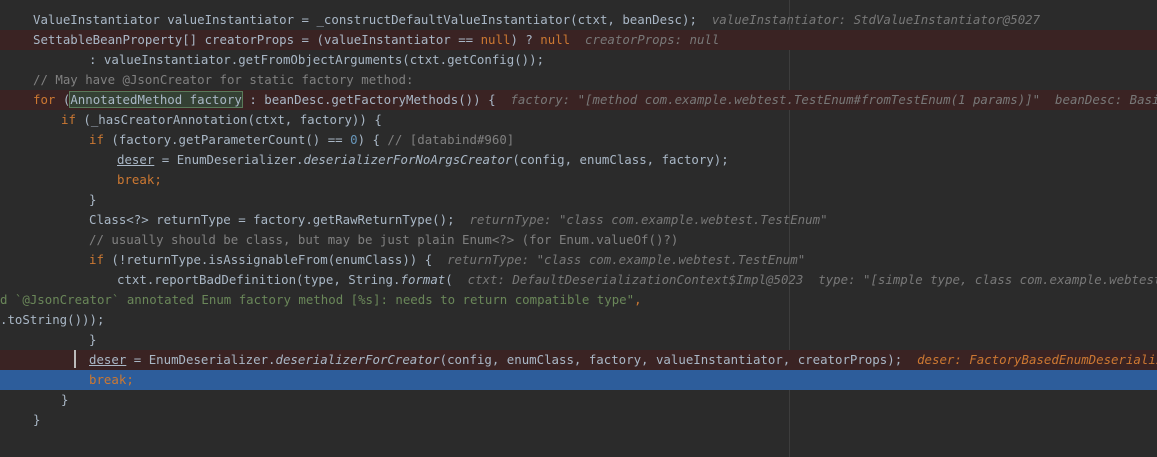 The height and width of the screenshot is (457, 1157). I want to click on code-line: break;, so click(578, 180).